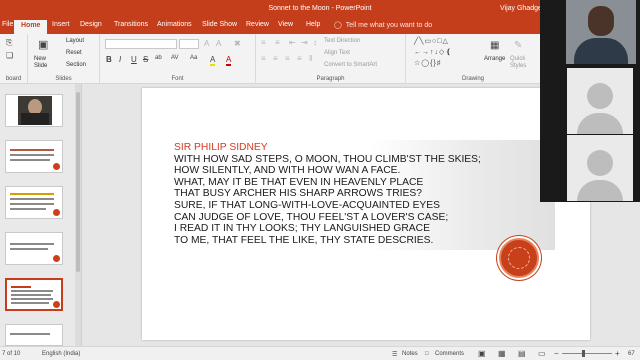 The width and height of the screenshot is (640, 360). I want to click on new-slide-icon: ▣, so click(43, 44).